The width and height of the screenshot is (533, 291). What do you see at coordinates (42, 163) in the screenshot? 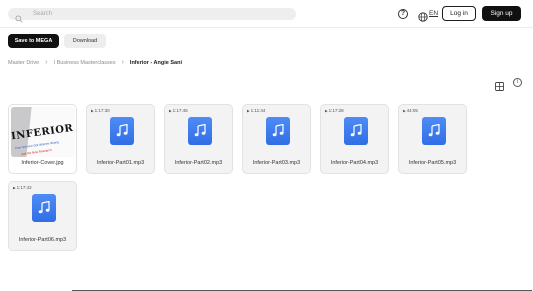
I see `file-name: Inferior-Cover.jpg` at bounding box center [42, 163].